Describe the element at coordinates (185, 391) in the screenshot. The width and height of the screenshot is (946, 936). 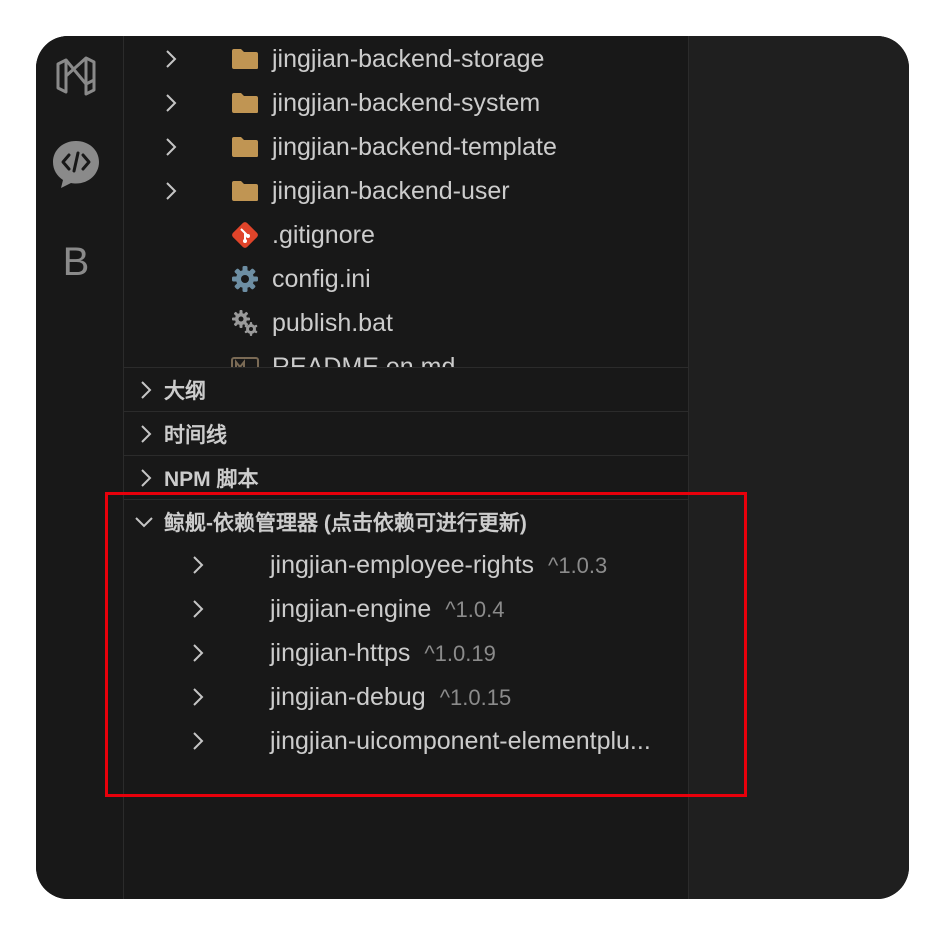
I see `section-title: 大纲` at that location.